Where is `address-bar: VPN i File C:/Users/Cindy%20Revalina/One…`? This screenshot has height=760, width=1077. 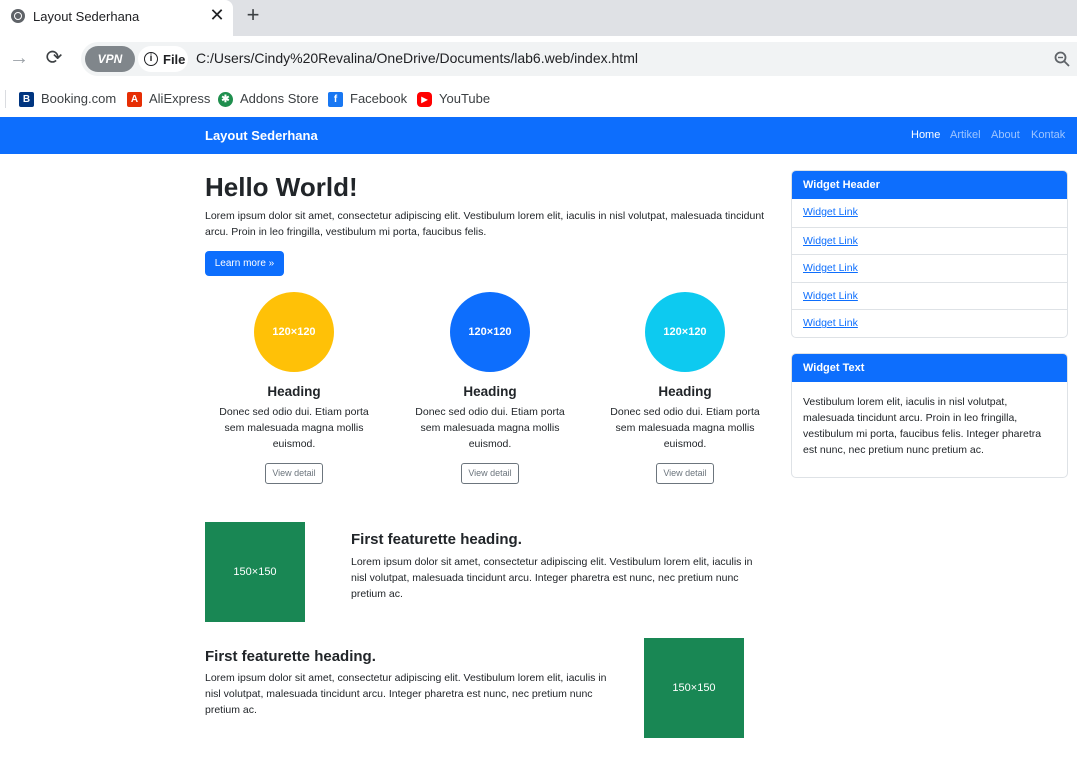 address-bar: VPN i File C:/Users/Cindy%20Revalina/One… is located at coordinates (579, 59).